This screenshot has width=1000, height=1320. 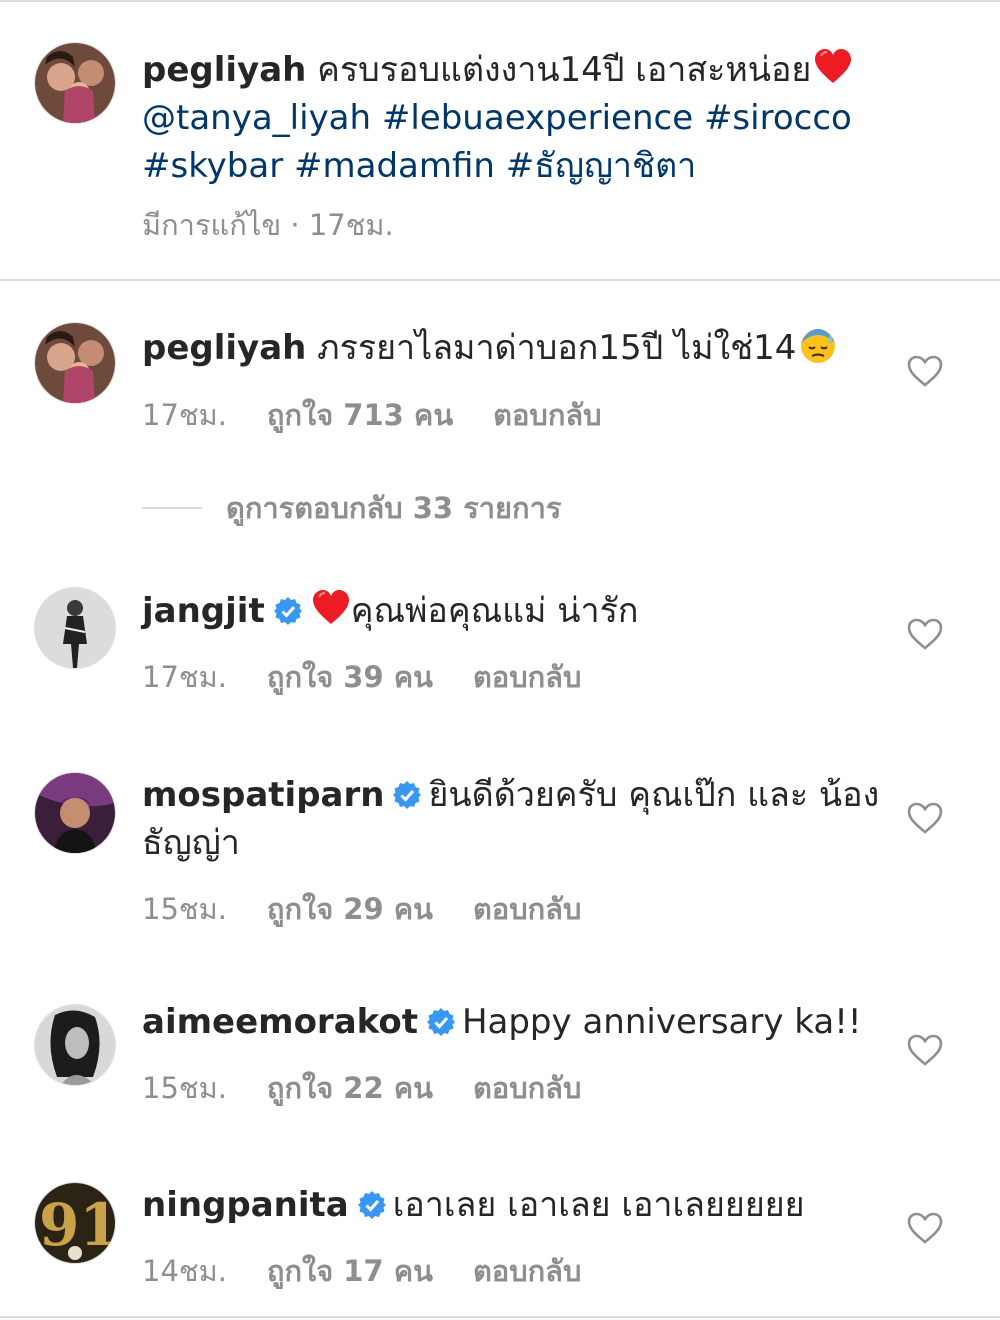 I want to click on view-replies-button: ดูการตอบกลับ 33 รายการ, so click(x=351, y=508).